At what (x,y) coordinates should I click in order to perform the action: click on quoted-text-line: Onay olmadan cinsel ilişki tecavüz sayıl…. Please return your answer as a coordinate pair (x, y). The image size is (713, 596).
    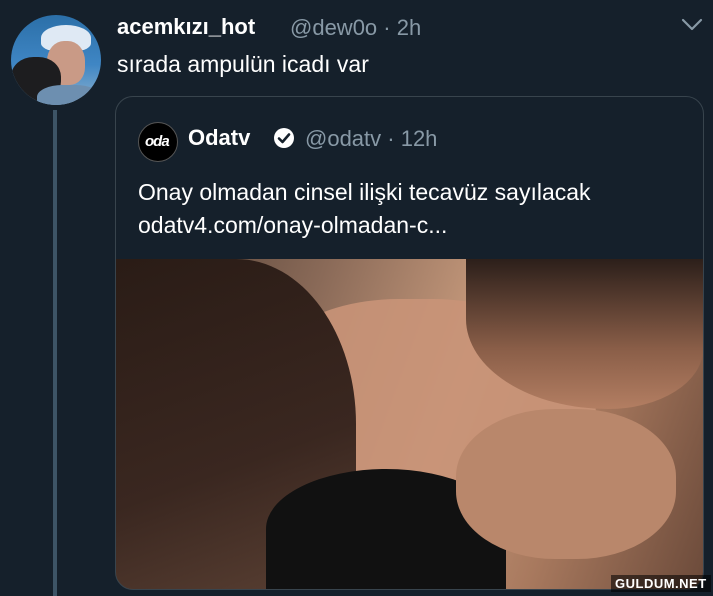
    Looking at the image, I should click on (364, 192).